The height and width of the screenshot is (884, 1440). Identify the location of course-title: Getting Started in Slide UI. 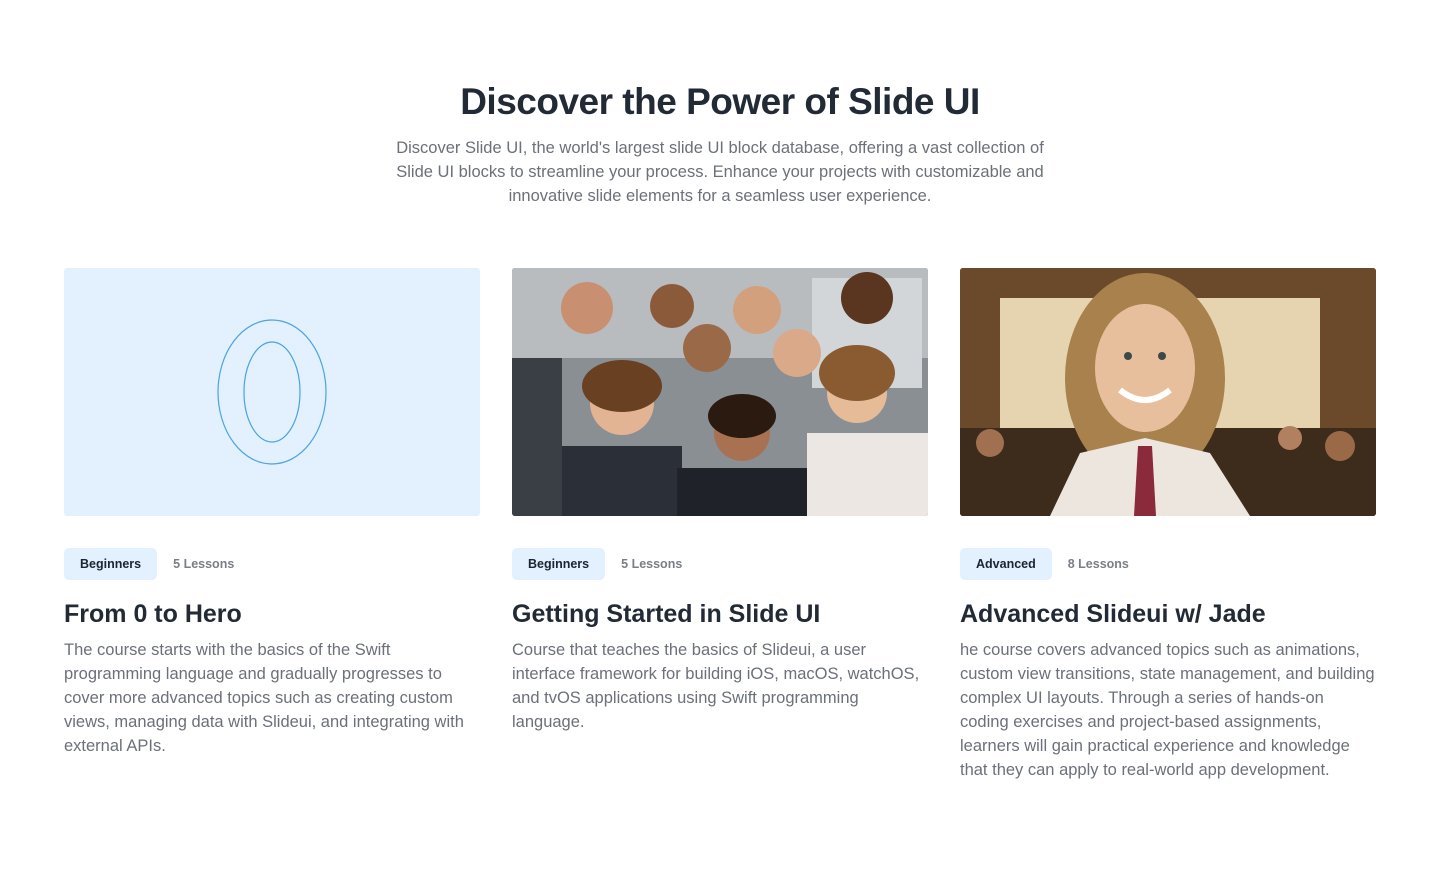
(720, 614).